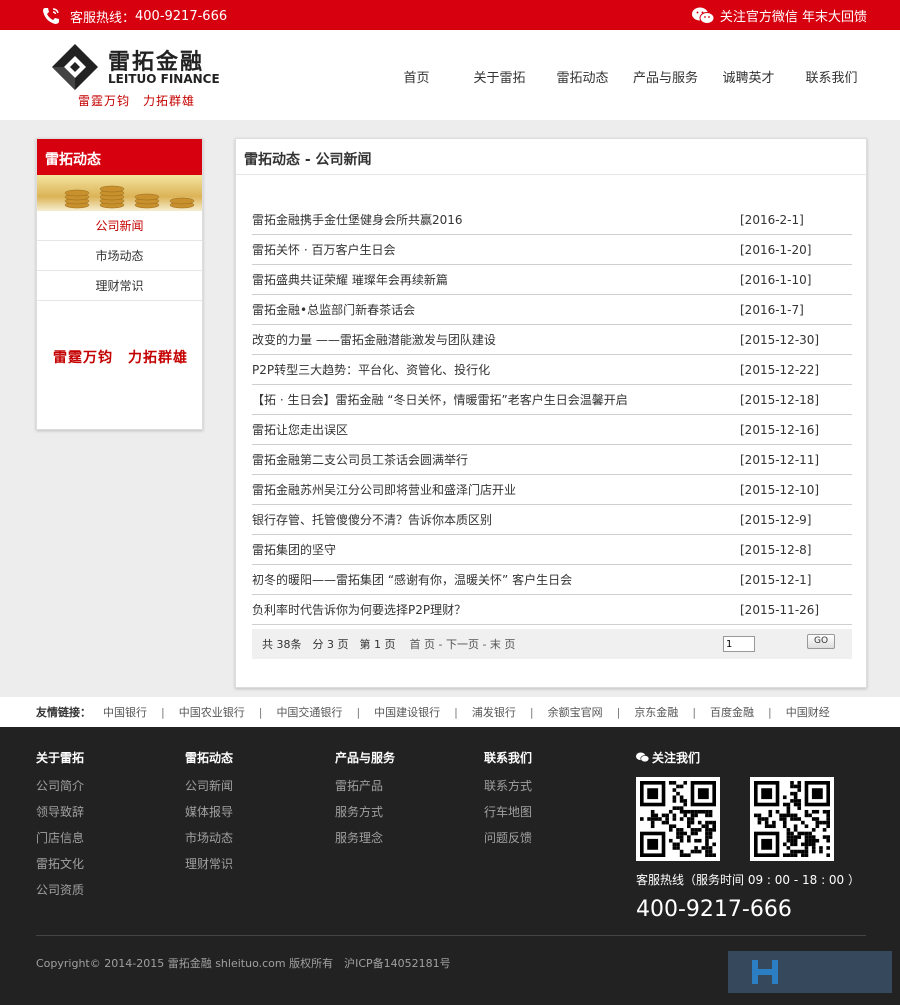  I want to click on footer-divider, so click(451, 935).